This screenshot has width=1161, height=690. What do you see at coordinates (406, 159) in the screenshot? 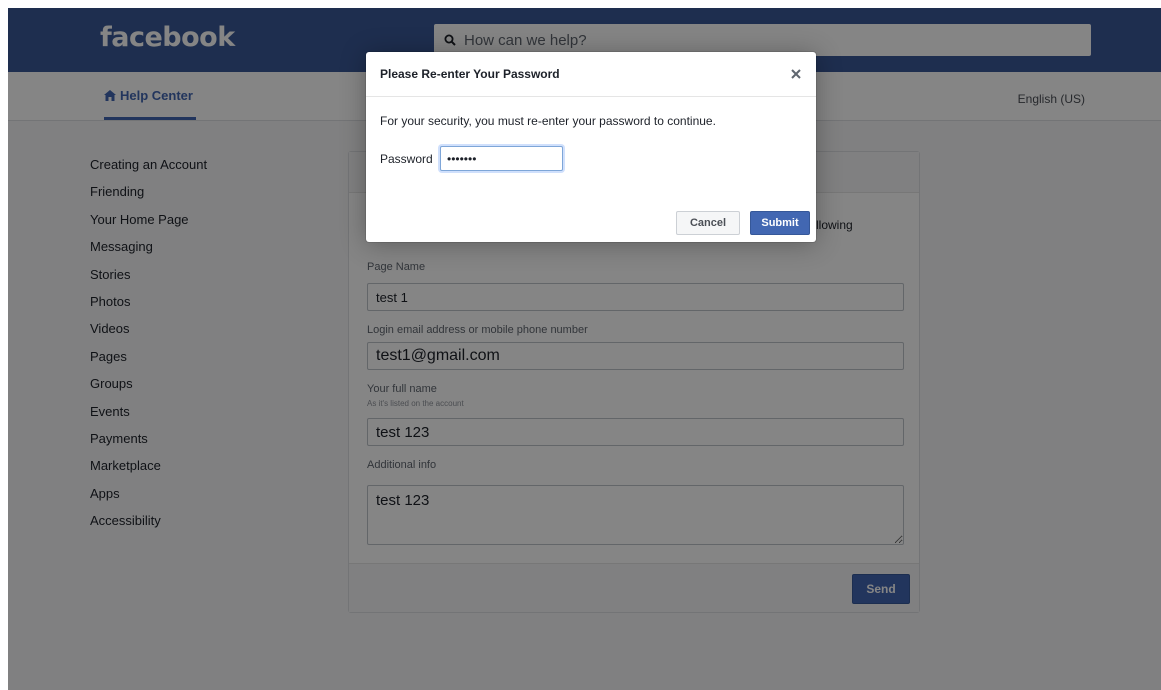
I see `password-label: Password` at bounding box center [406, 159].